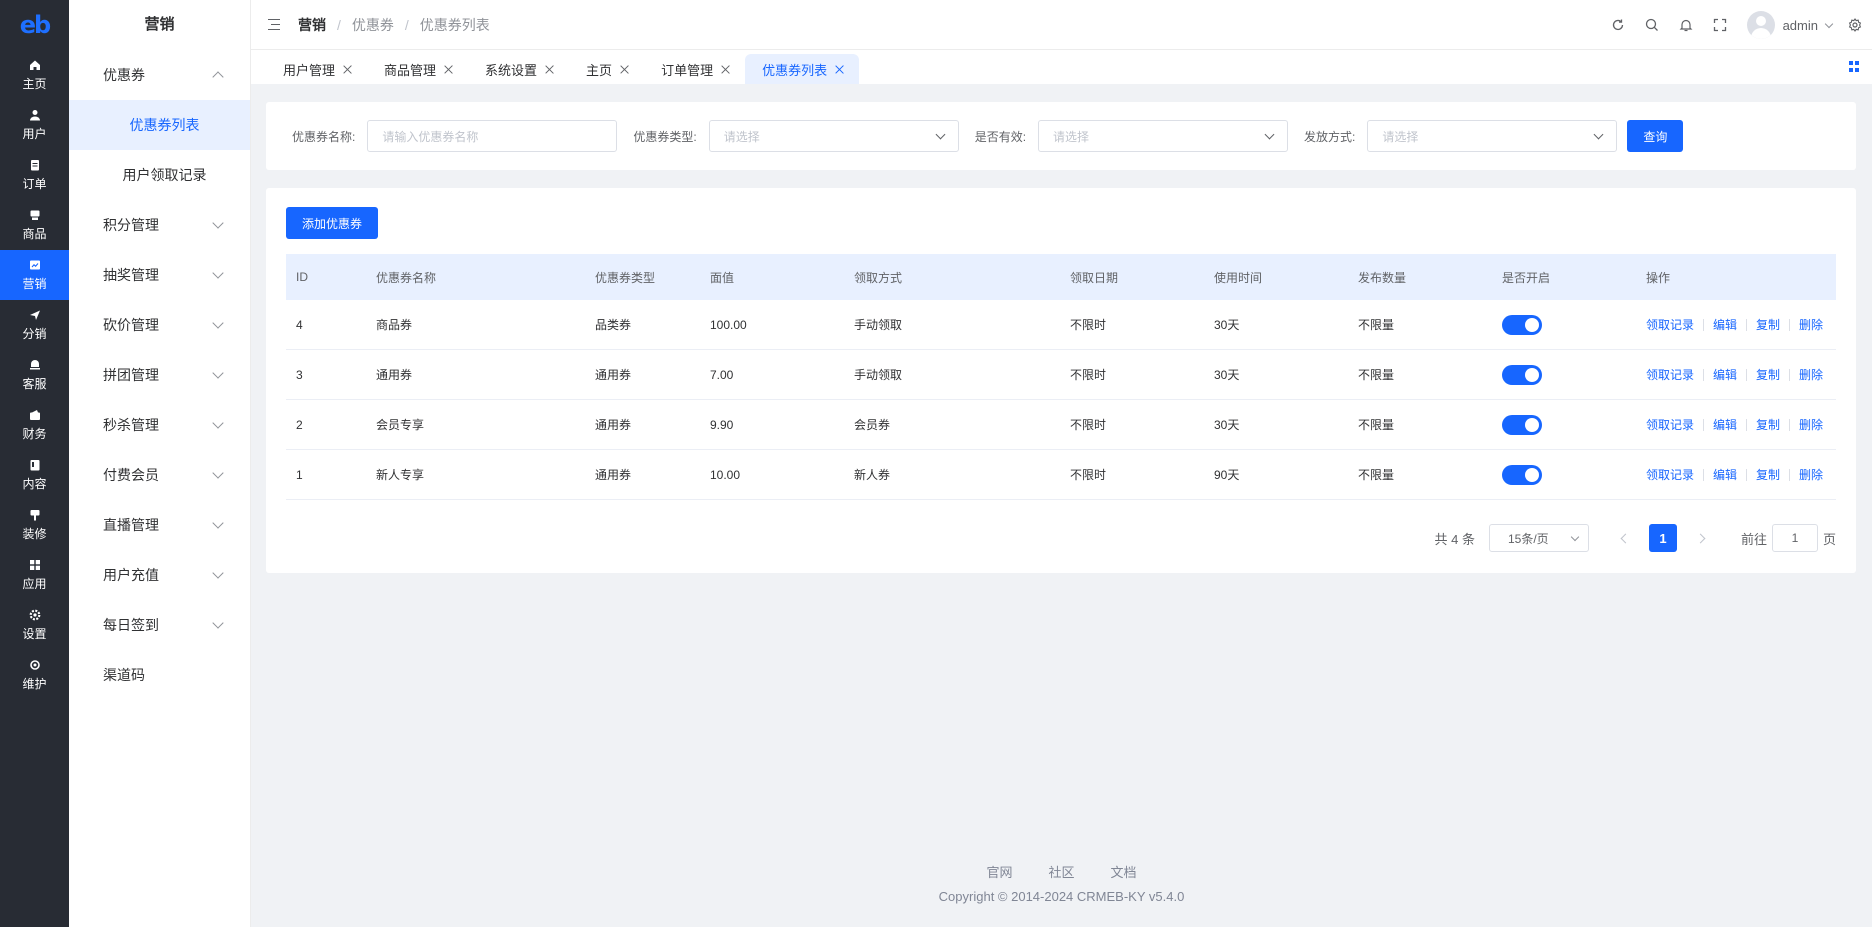 Image resolution: width=1872 pixels, height=927 pixels. I want to click on tab-item: 订单管理, so click(694, 69).